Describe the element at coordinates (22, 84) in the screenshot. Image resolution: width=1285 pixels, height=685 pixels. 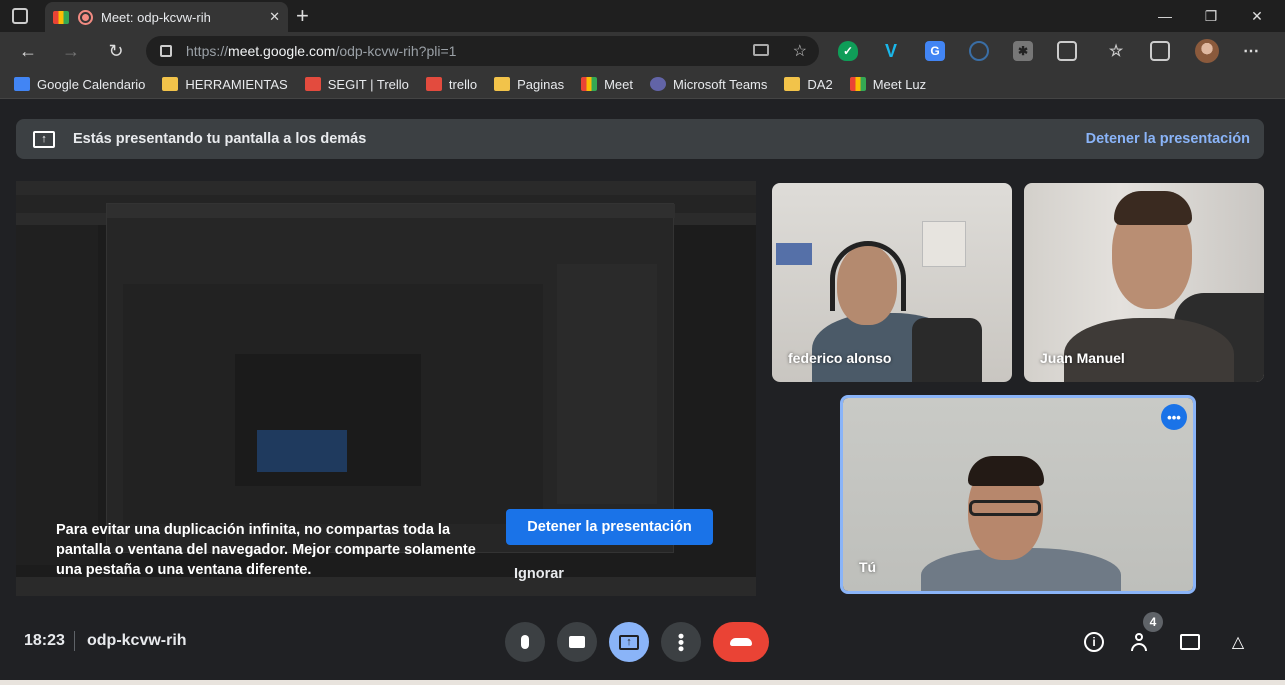
I see `calendar-icon` at that location.